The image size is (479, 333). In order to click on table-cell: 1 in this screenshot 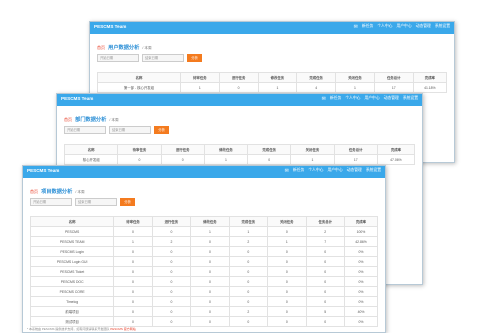, I will do `click(312, 159)`.